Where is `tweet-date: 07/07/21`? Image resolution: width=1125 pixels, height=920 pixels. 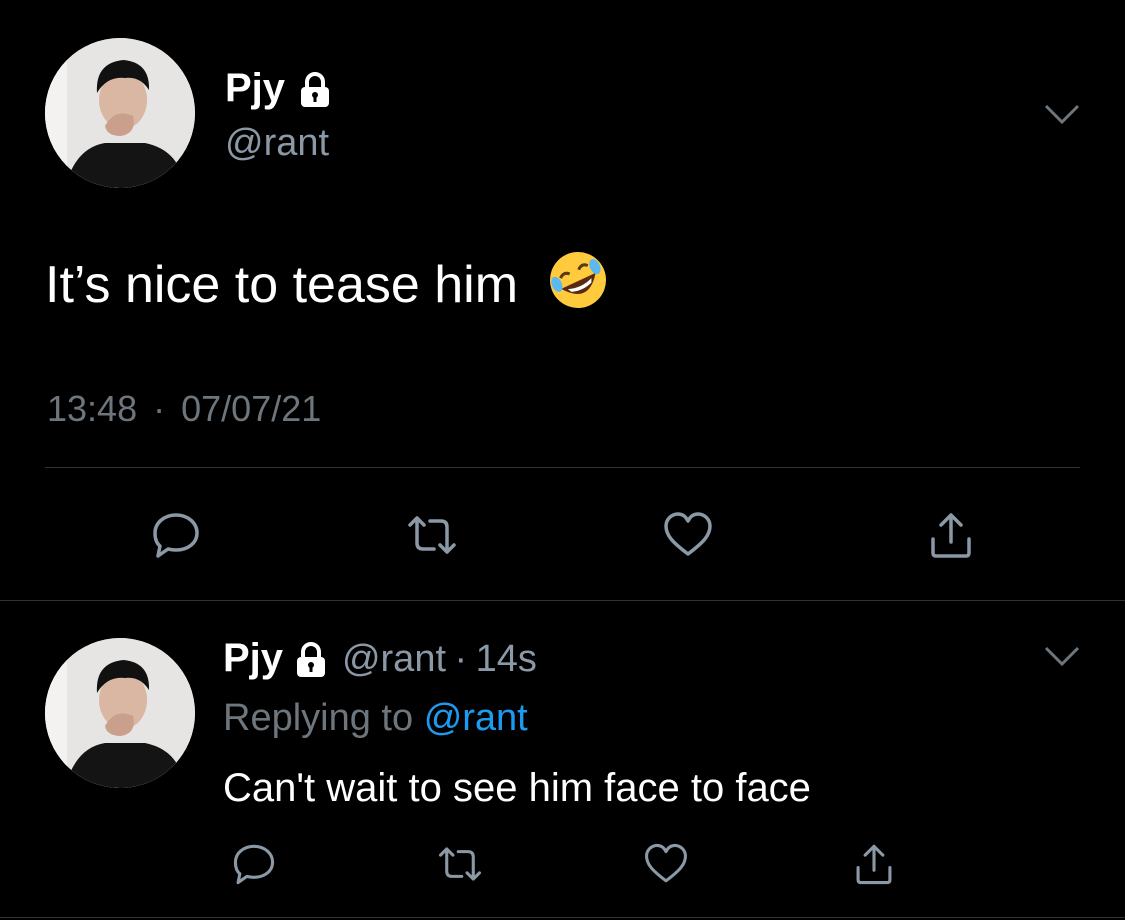
tweet-date: 07/07/21 is located at coordinates (251, 408).